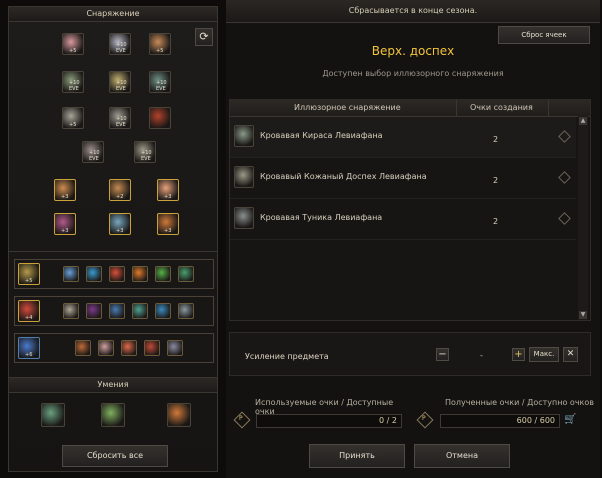 This screenshot has width=602, height=478. What do you see at coordinates (410, 354) in the screenshot?
I see `enhance-bar: Усиление предмета − - + Макс. ✕` at bounding box center [410, 354].